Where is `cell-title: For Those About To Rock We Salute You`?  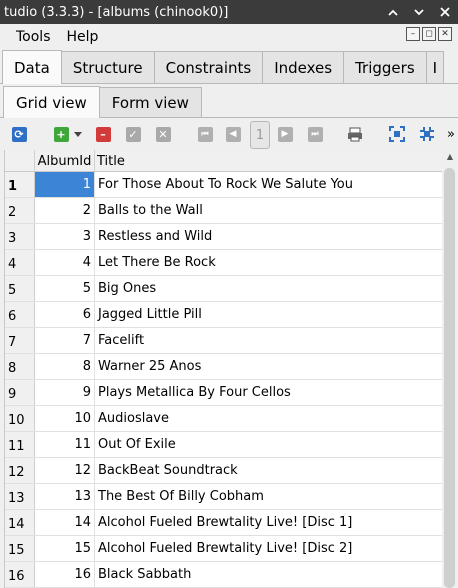
cell-title: For Those About To Rock We Salute You is located at coordinates (268, 184).